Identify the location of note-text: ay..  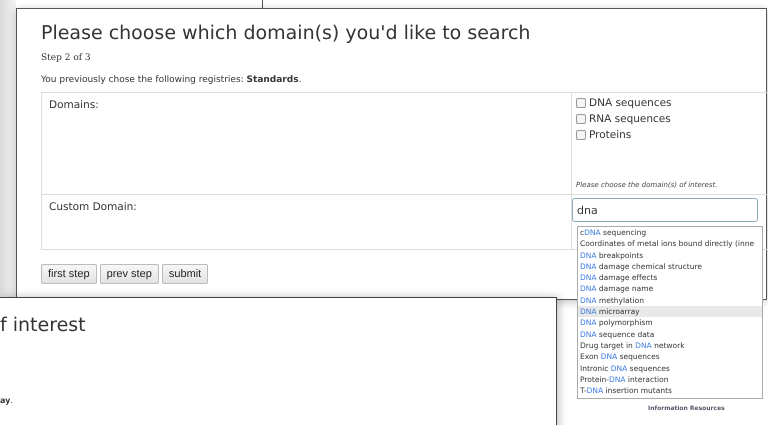
(7, 400).